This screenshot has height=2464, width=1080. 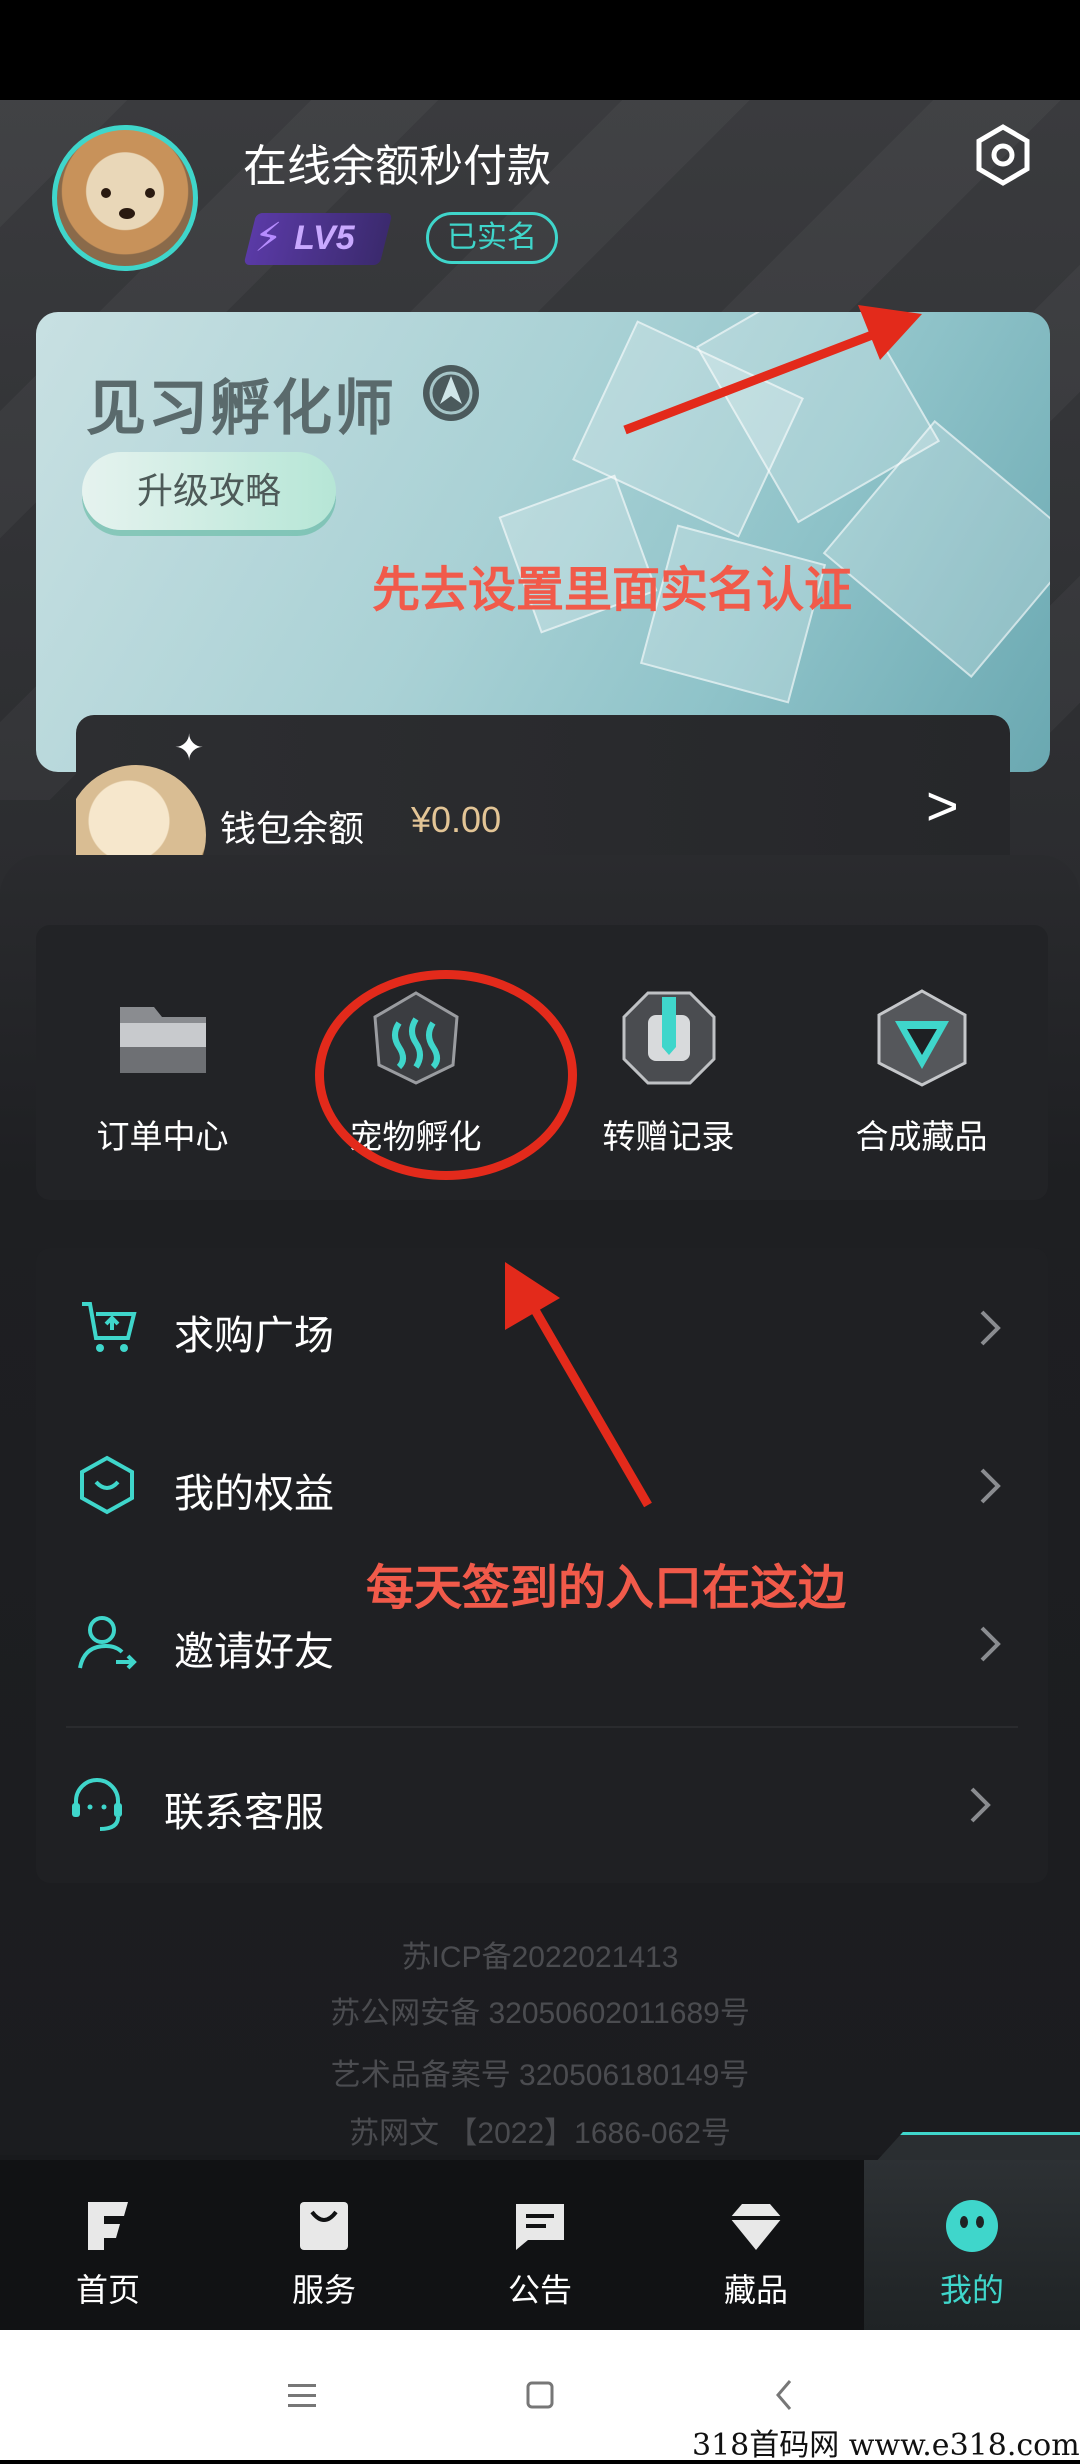 I want to click on cart-icon, so click(x=109, y=1327).